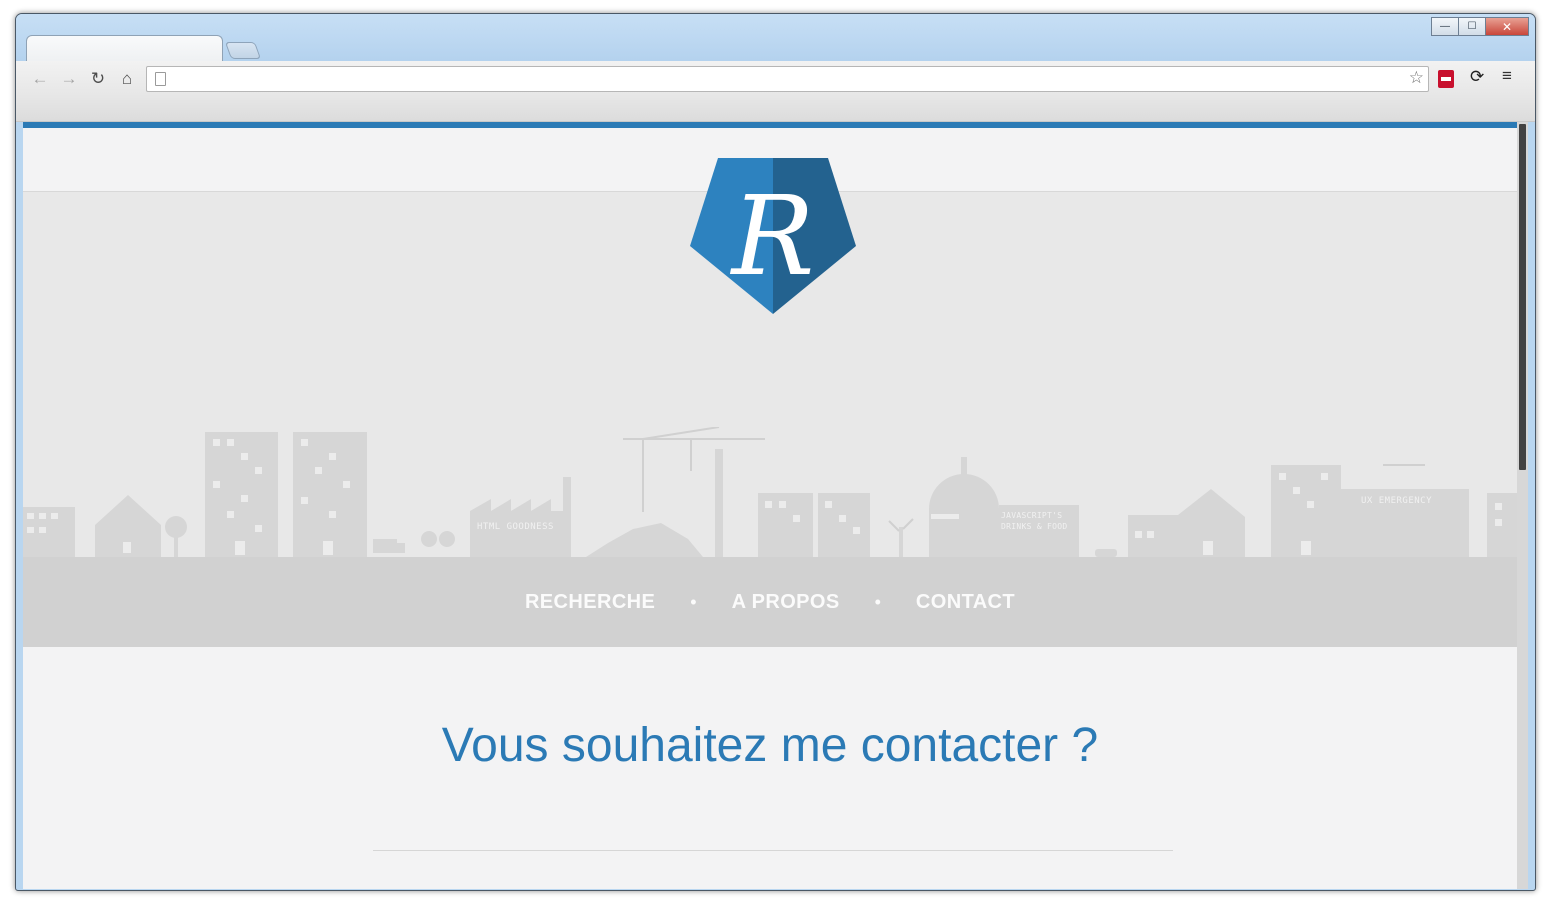  Describe the element at coordinates (1445, 26) in the screenshot. I see `minimize-button: —` at that location.